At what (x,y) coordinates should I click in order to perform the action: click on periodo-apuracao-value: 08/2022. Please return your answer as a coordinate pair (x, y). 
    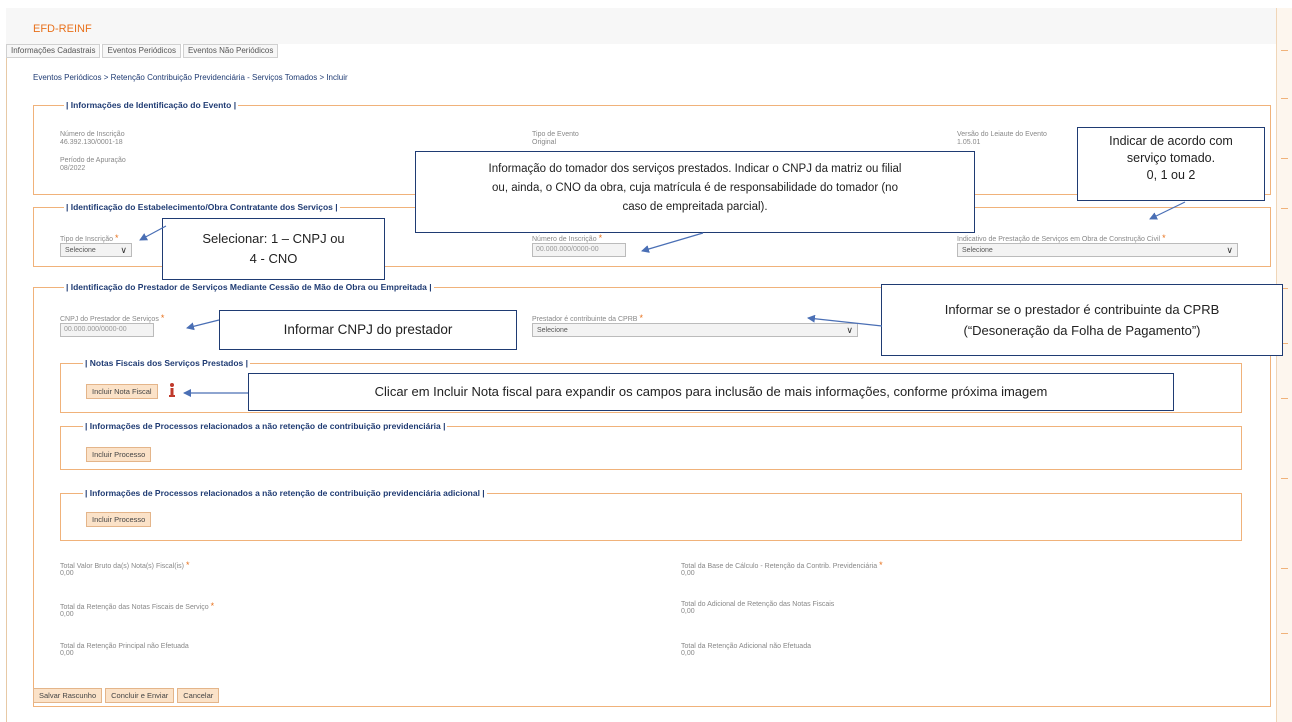
    Looking at the image, I should click on (73, 168).